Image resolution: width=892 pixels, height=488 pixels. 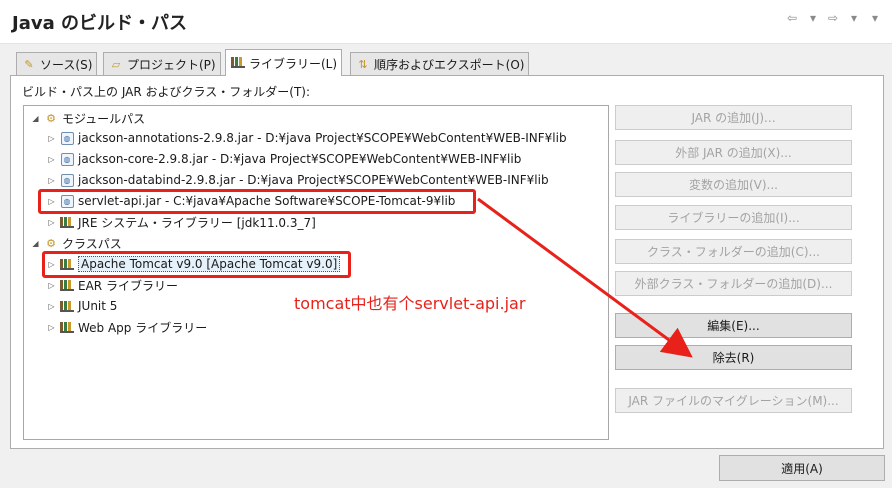 I want to click on tree-item: ▷ Web App ライブラリー, so click(x=126, y=327).